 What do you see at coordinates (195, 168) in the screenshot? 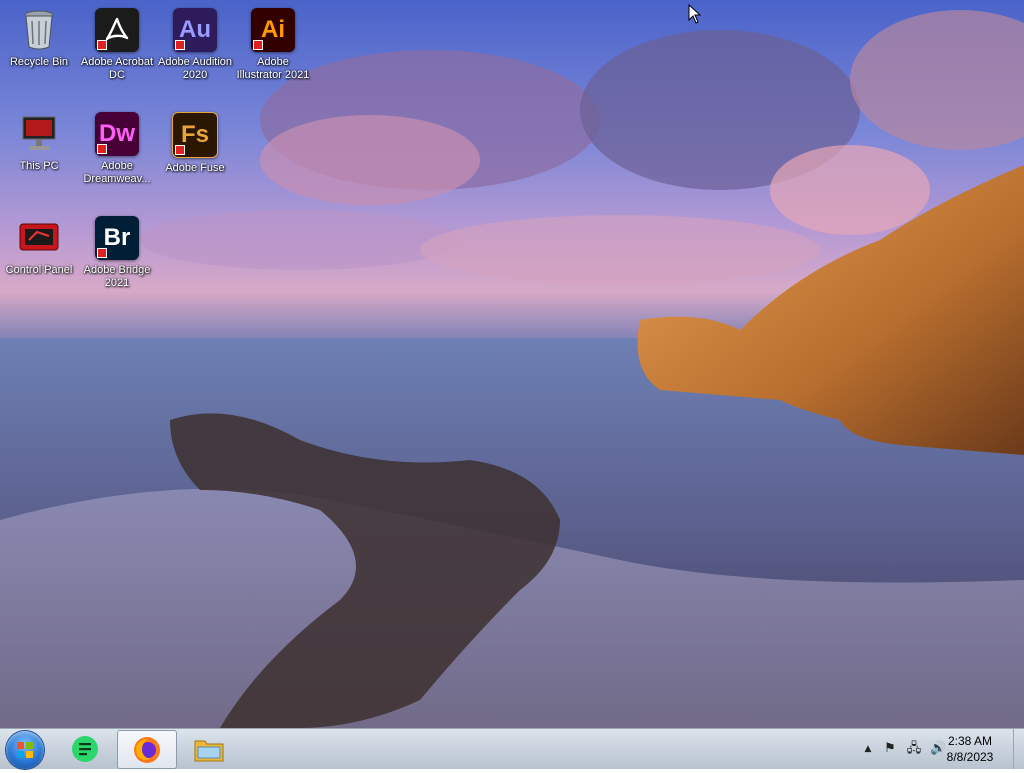
I see `desktop-icon-label: Adobe Fuse` at bounding box center [195, 168].